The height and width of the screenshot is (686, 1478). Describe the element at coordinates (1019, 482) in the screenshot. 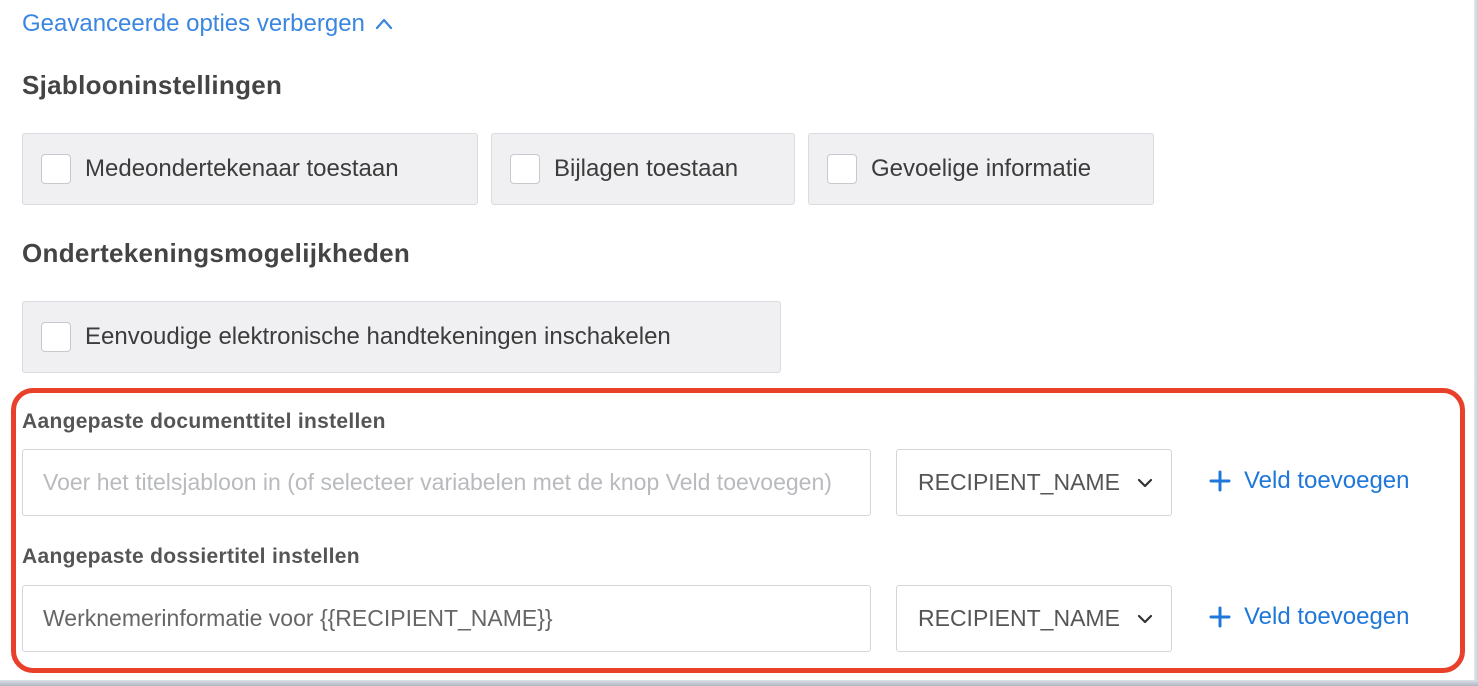

I see `document-title-variable-value: RECIPIENT_NAME` at that location.